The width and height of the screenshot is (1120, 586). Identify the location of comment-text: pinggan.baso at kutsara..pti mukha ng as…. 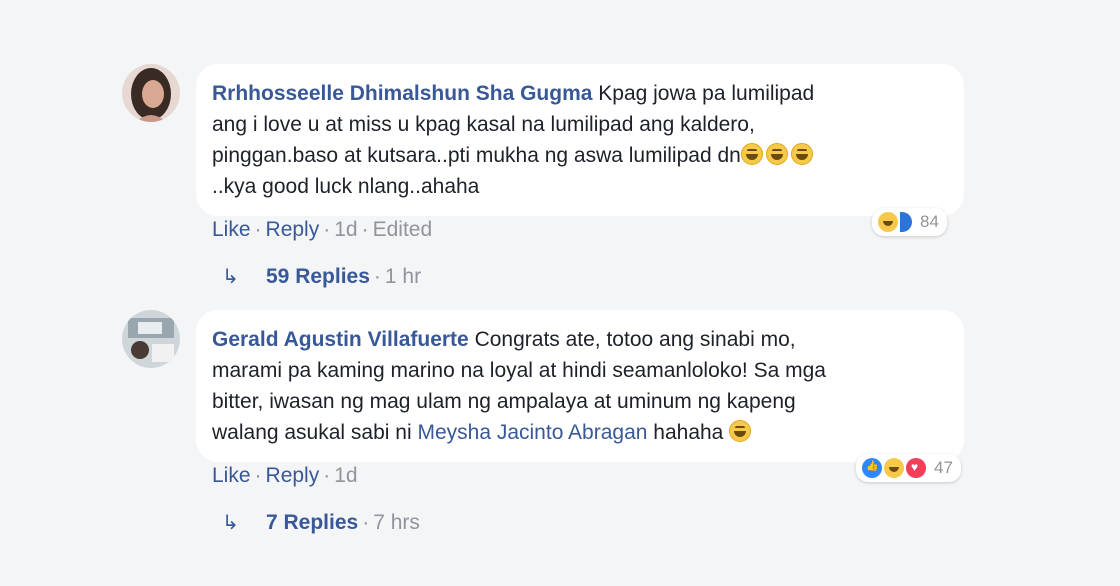
(476, 155).